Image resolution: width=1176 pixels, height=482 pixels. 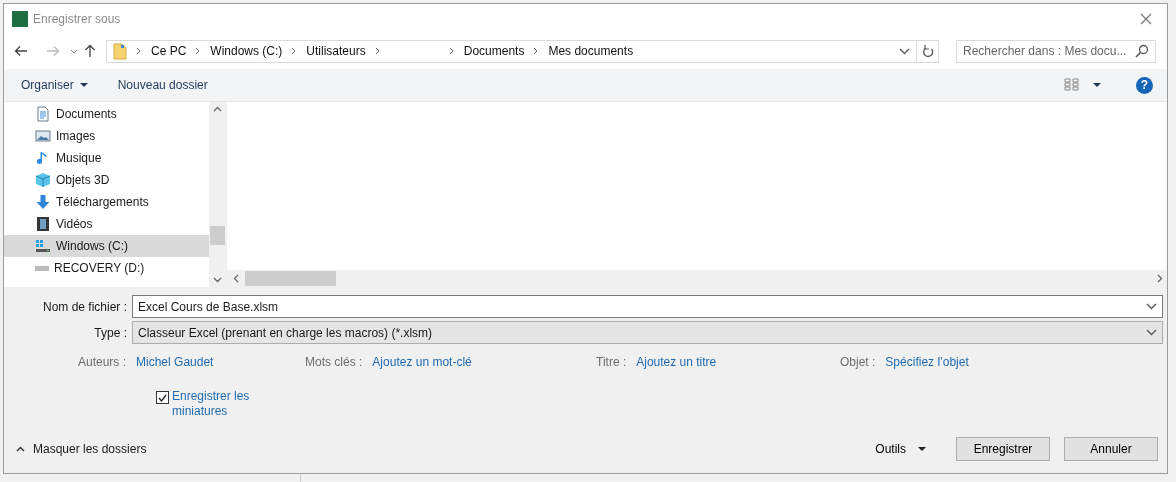 What do you see at coordinates (647, 332) in the screenshot?
I see `file-type-dropdown: Classeur Excel (prenant en charge les macros) (*.xlsm)` at bounding box center [647, 332].